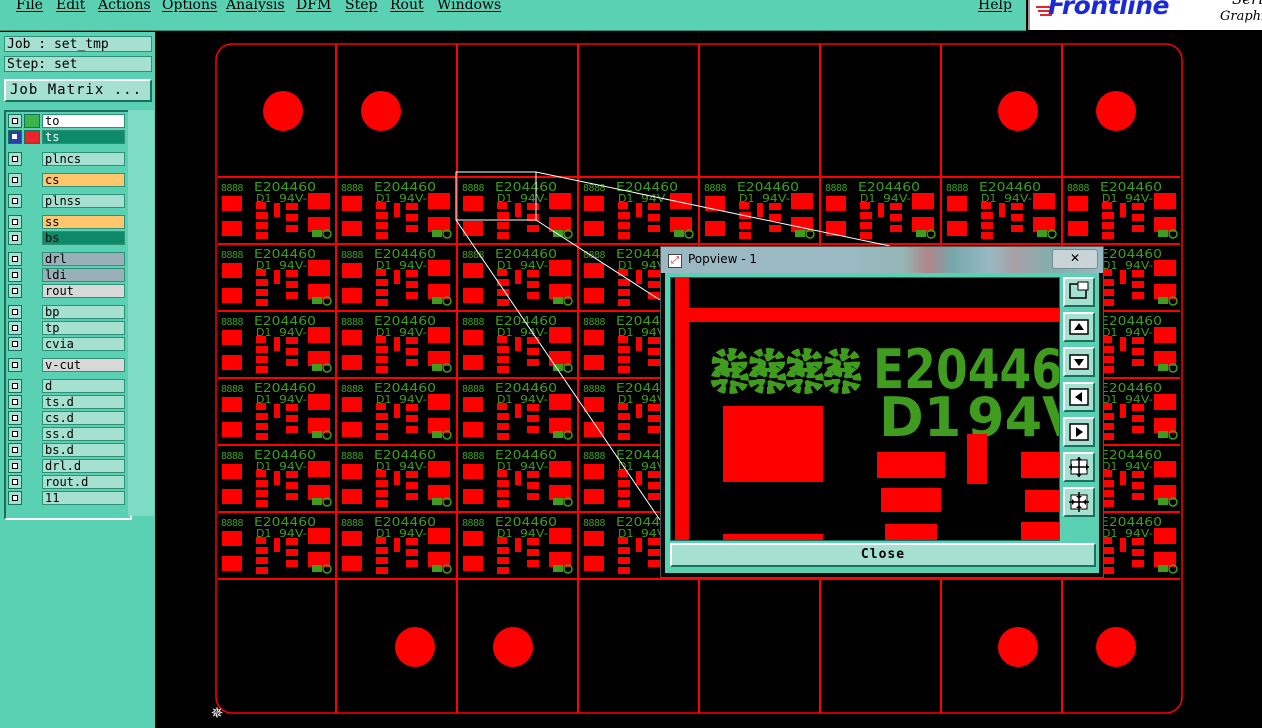 The height and width of the screenshot is (728, 1262). What do you see at coordinates (773, 444) in the screenshot?
I see `zoom-pad-large` at bounding box center [773, 444].